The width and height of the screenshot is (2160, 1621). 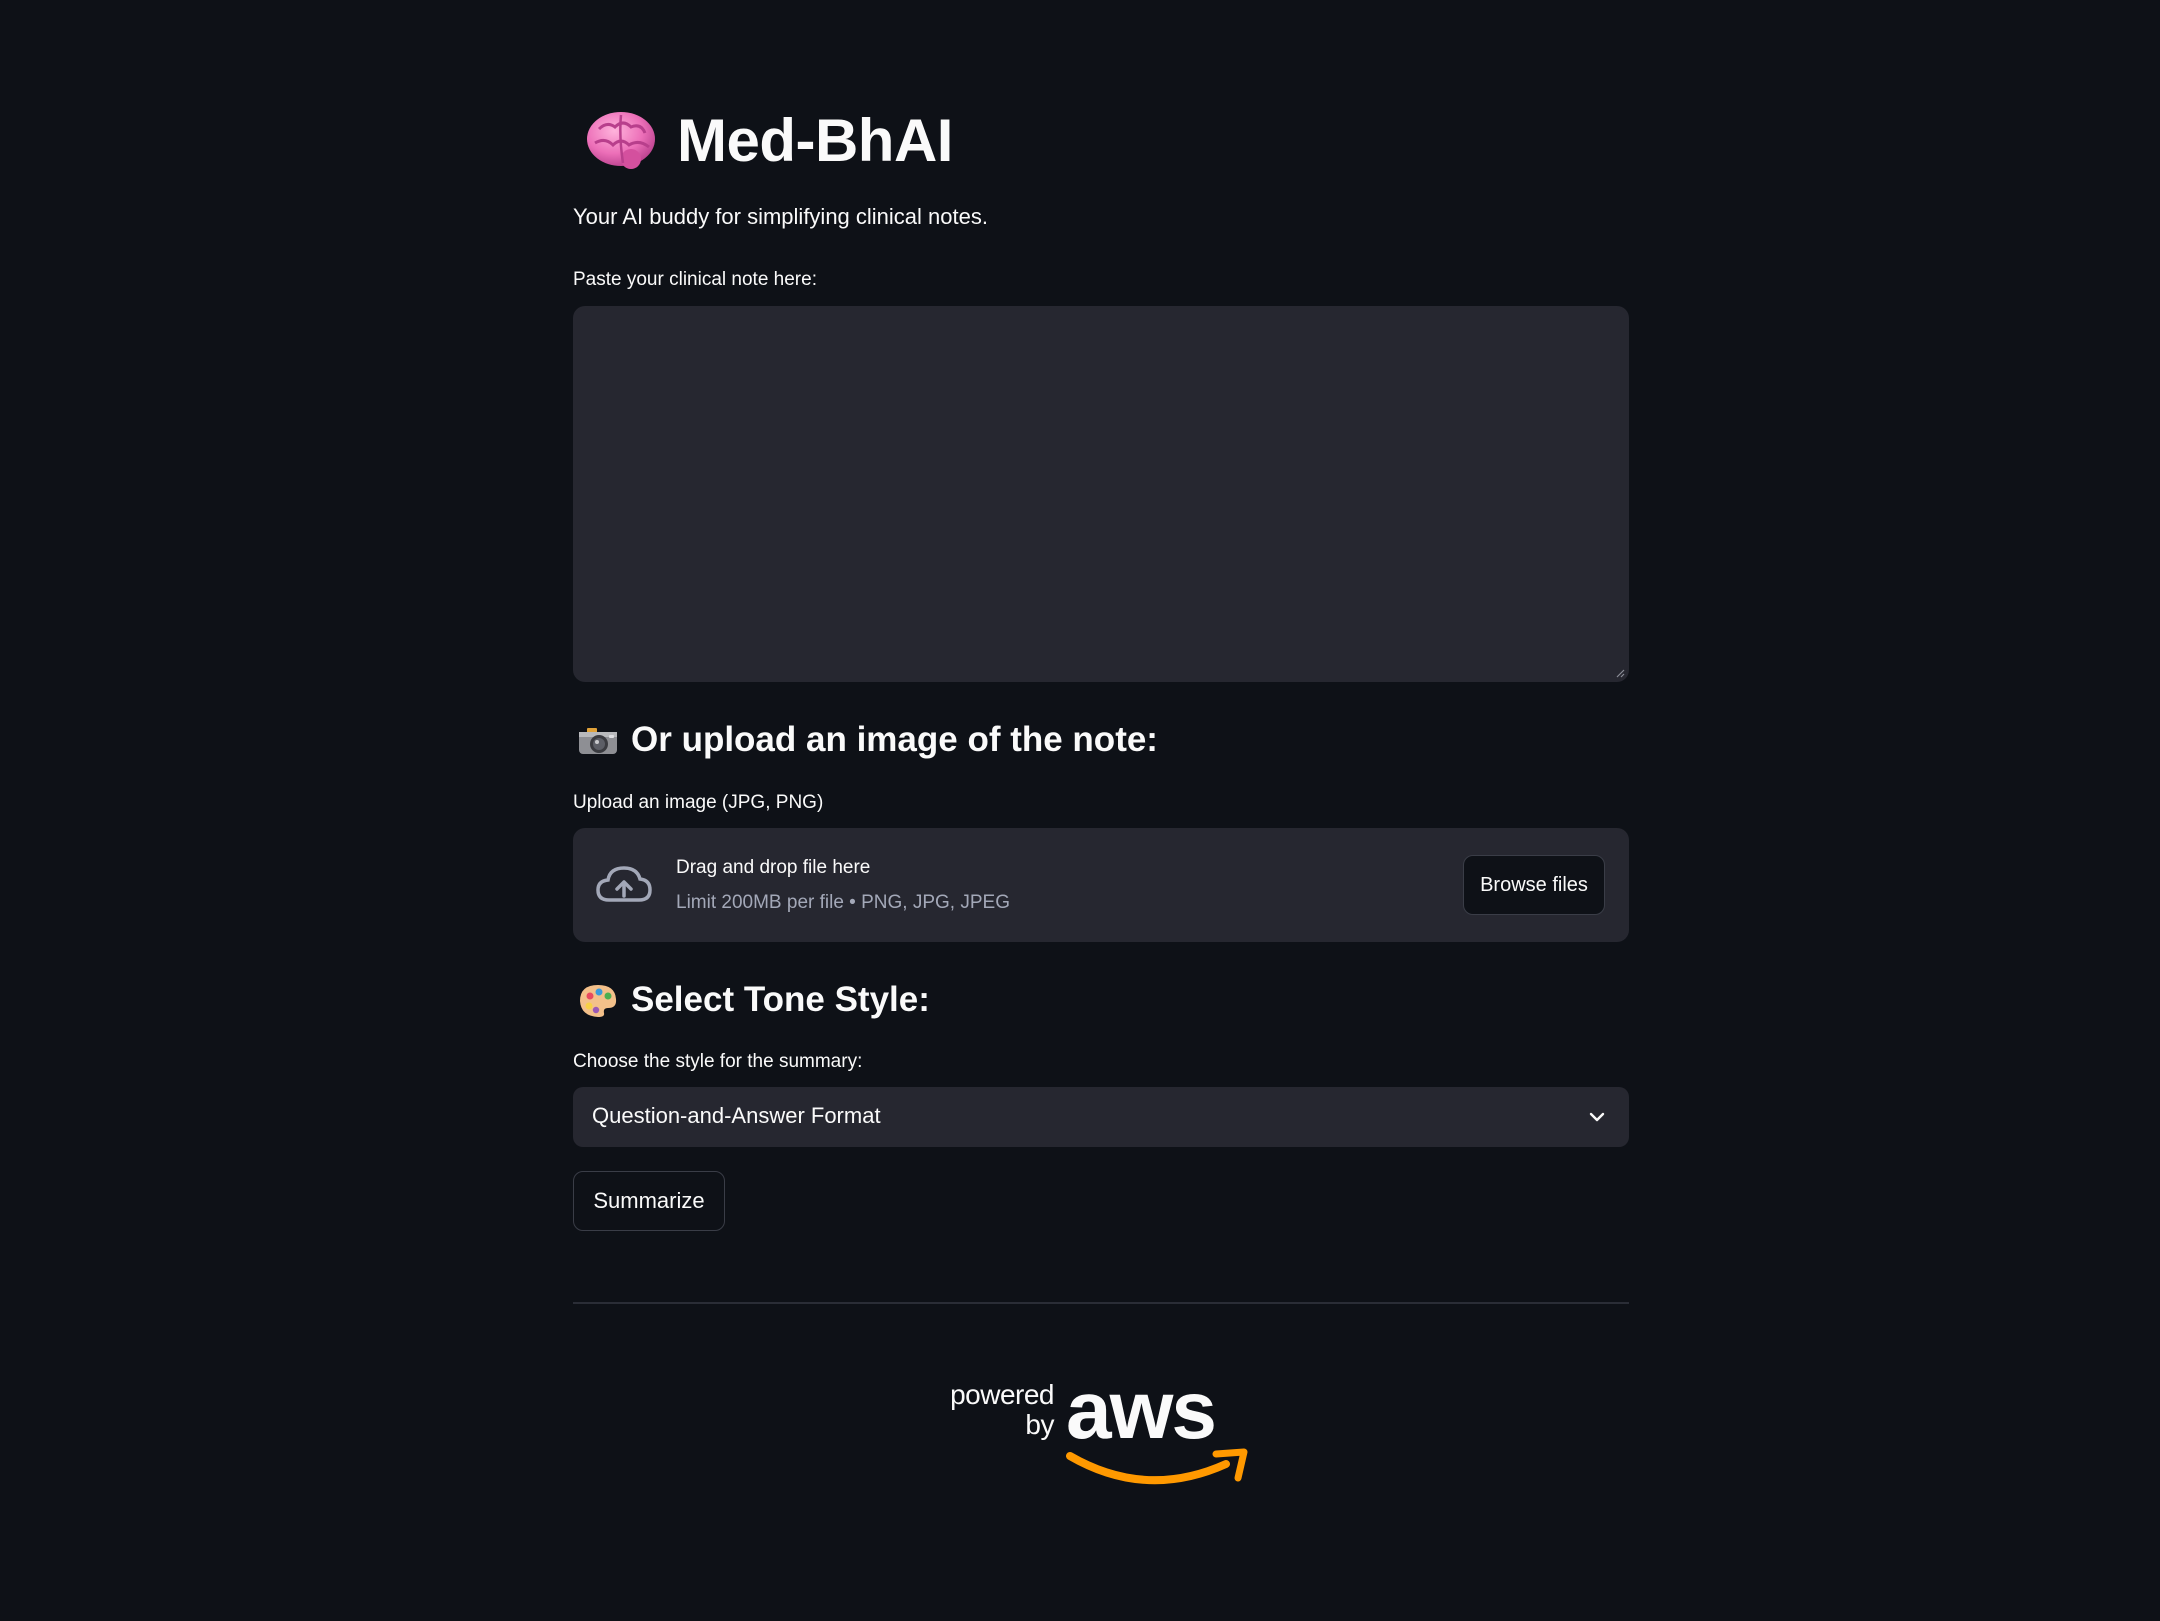 What do you see at coordinates (621, 140) in the screenshot?
I see `brain-icon` at bounding box center [621, 140].